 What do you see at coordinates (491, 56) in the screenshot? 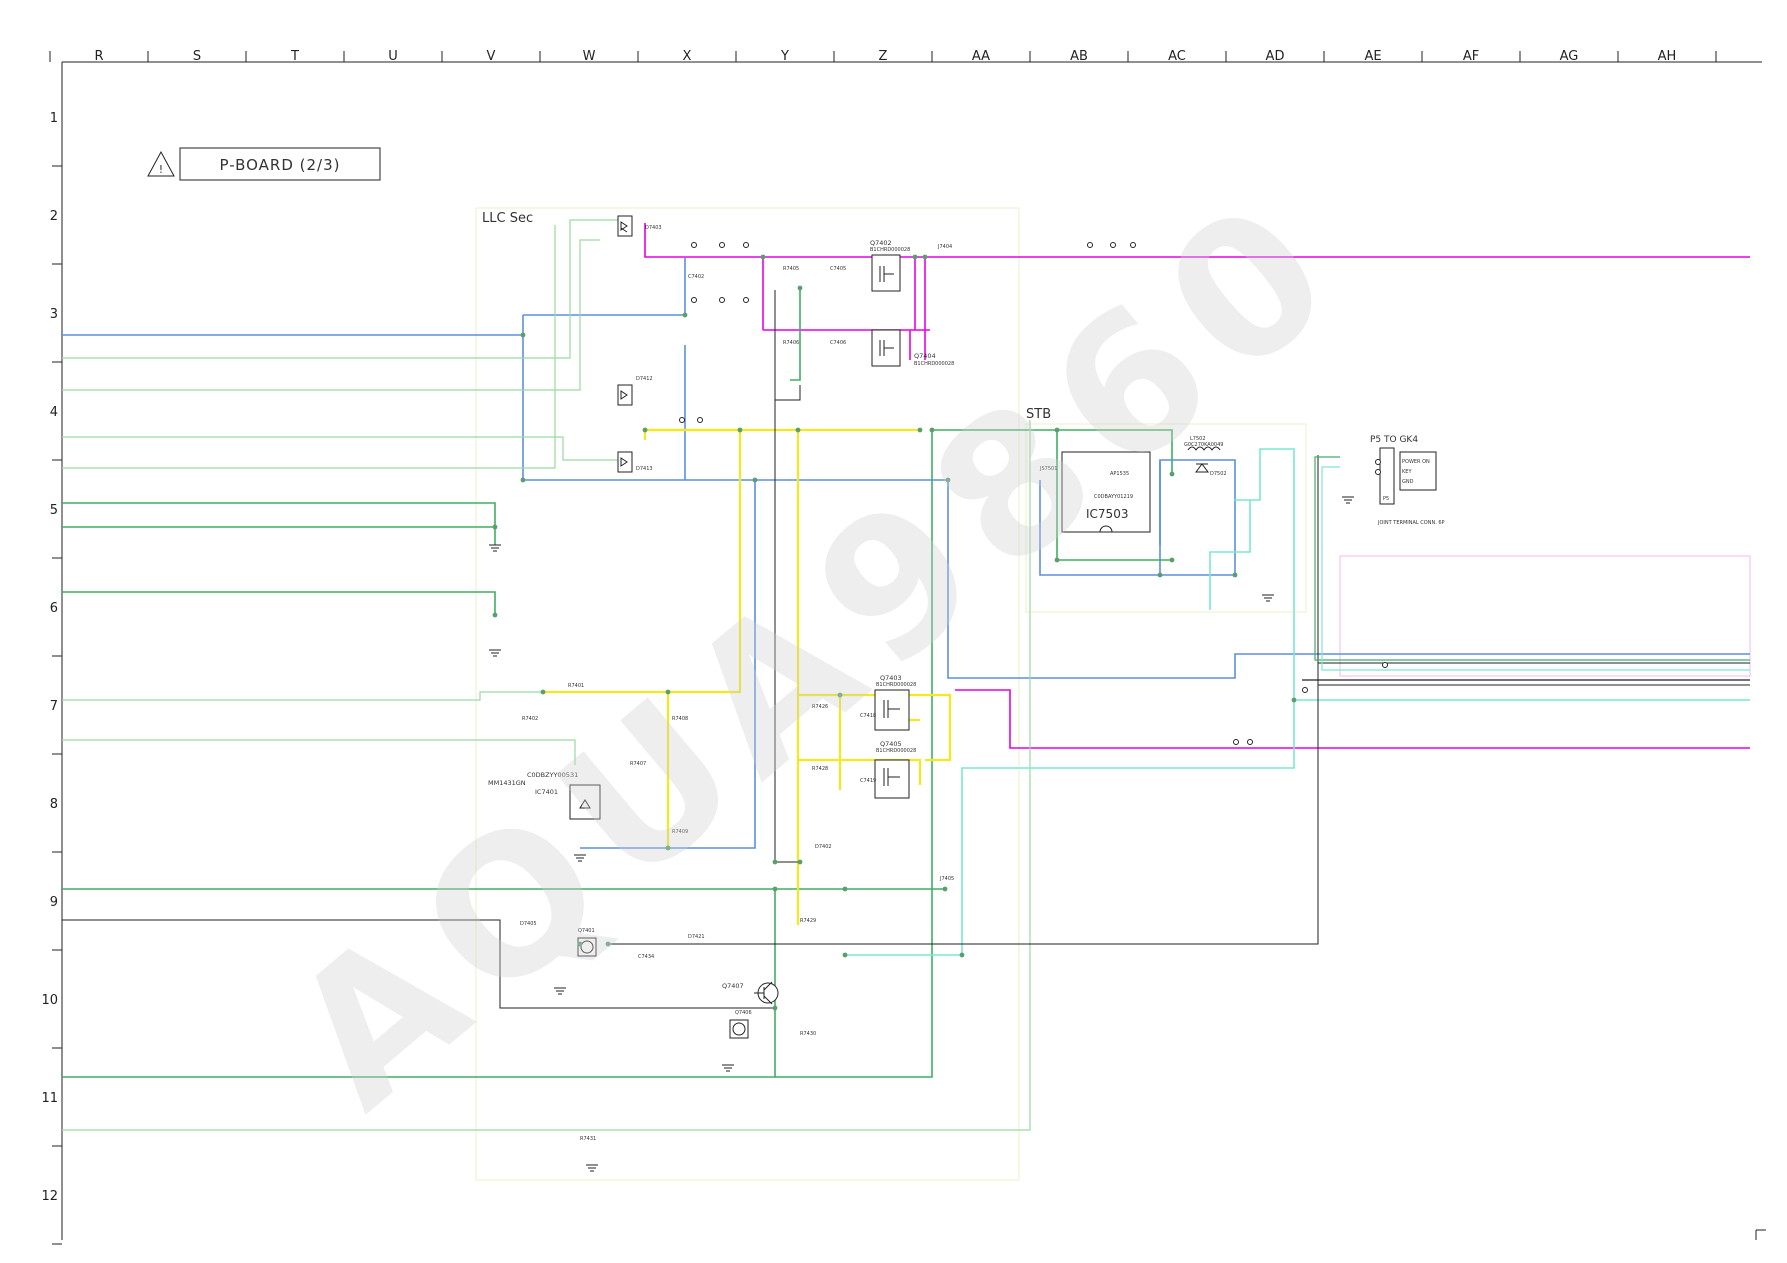
I see `column-label-v: V` at bounding box center [491, 56].